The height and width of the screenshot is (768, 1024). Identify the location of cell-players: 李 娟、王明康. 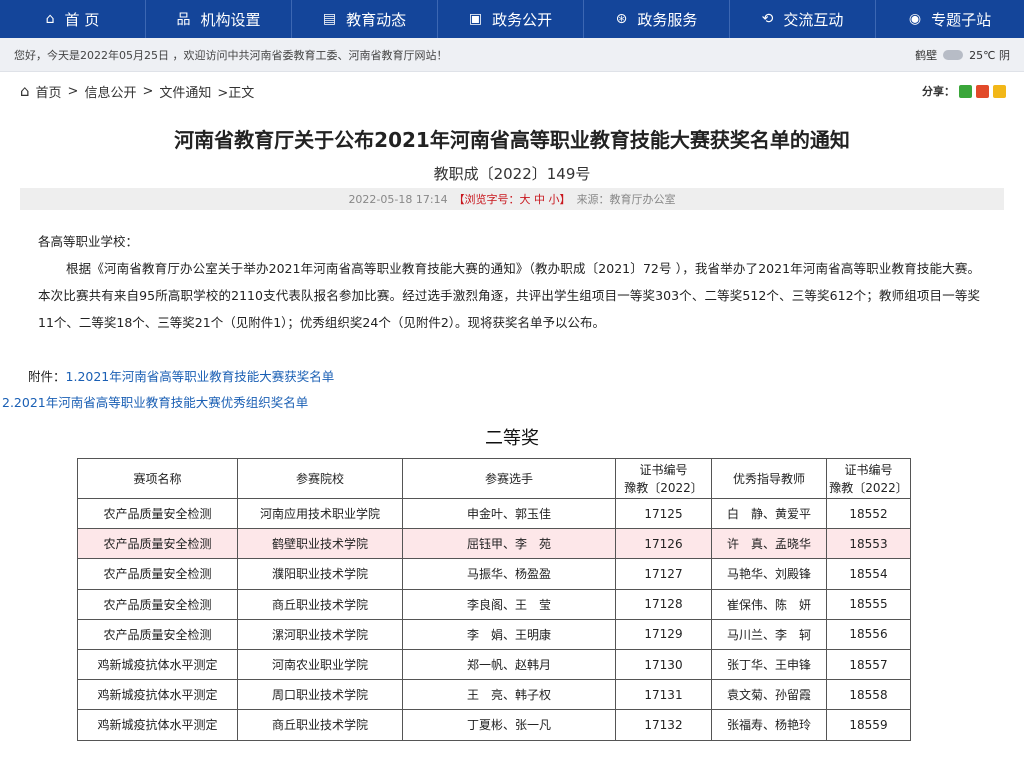
(509, 634).